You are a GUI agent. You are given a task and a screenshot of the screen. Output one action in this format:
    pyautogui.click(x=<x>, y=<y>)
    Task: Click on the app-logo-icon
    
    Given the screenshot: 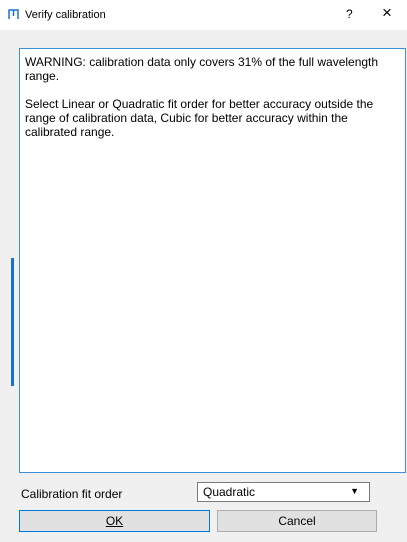 What is the action you would take?
    pyautogui.click(x=13, y=14)
    